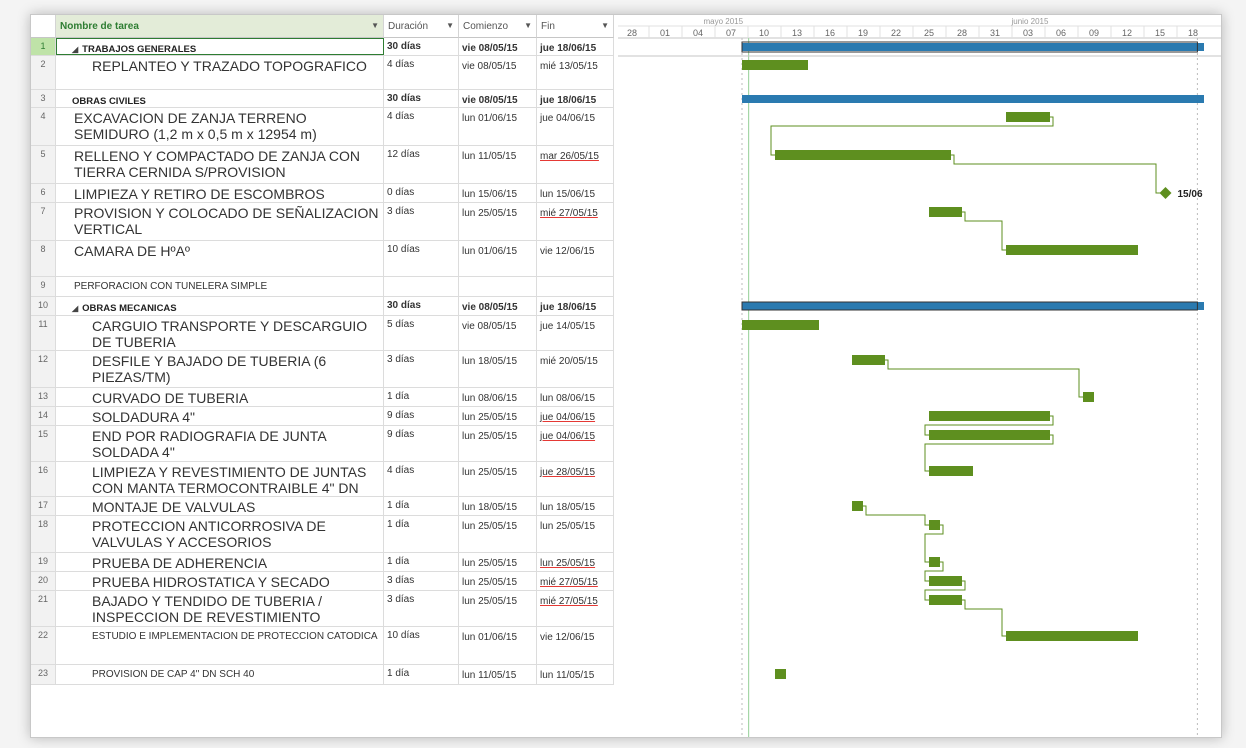  I want to click on task-duration: 12 días, so click(421, 164).